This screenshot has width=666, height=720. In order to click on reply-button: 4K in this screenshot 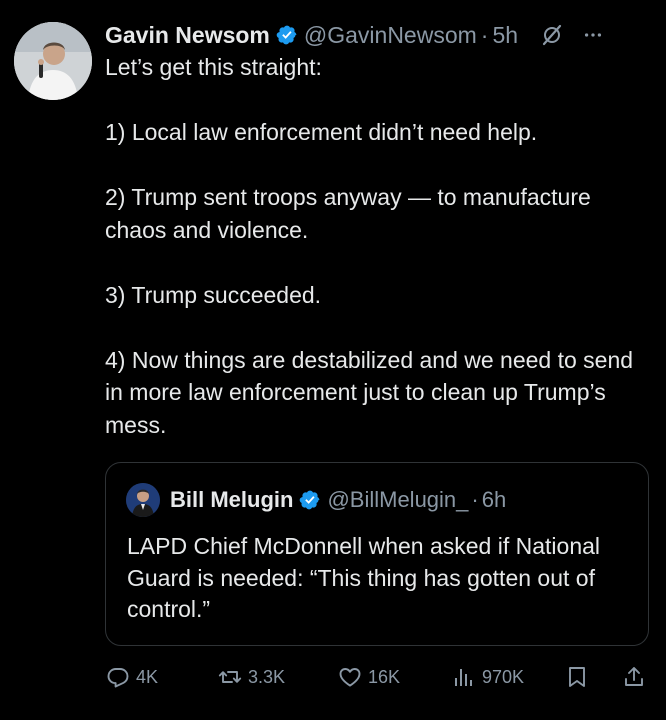, I will do `click(132, 677)`.